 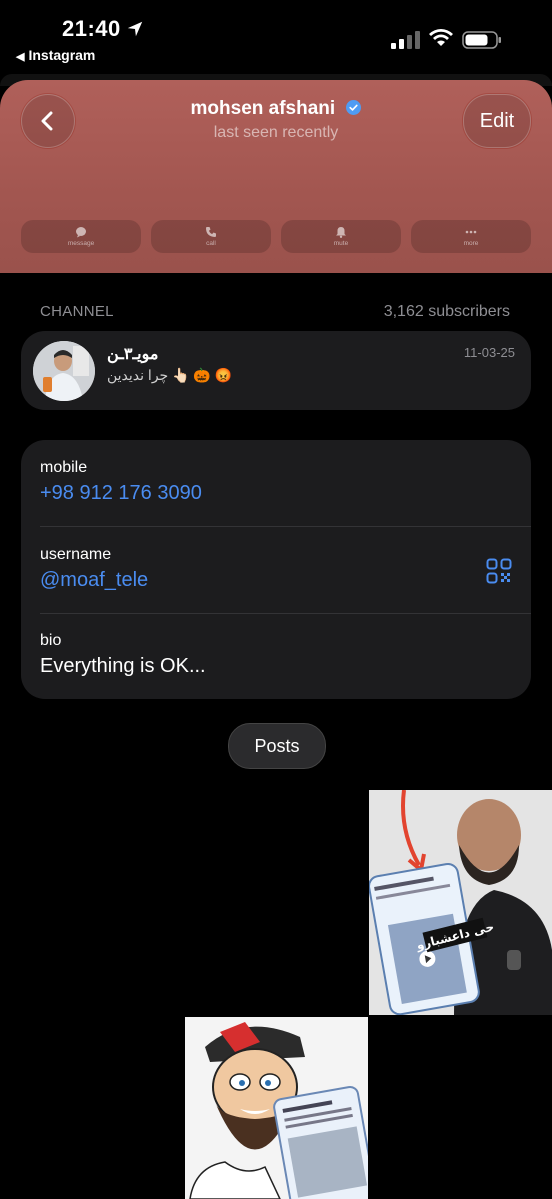 I want to click on message-button: message, so click(x=81, y=236).